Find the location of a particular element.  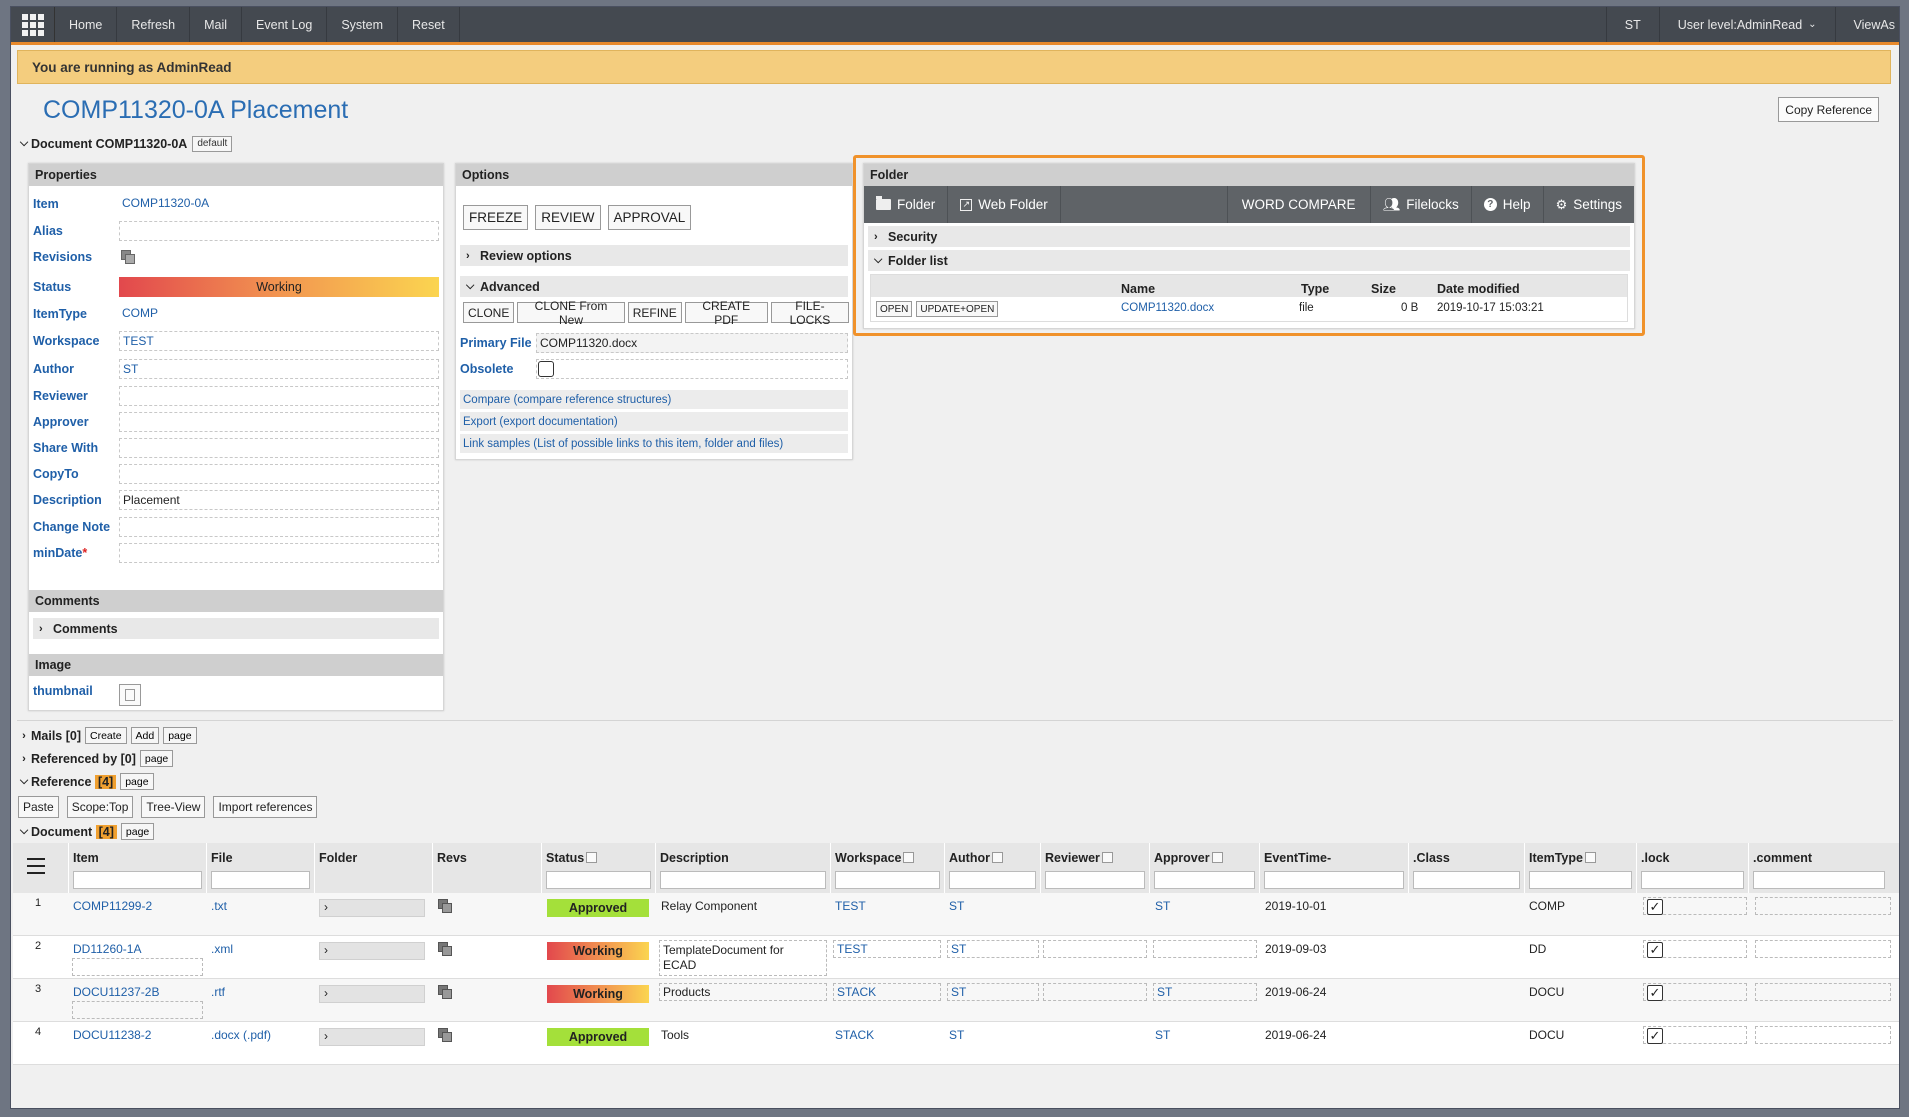

row-item-link: DOCU11237-2B is located at coordinates (116, 992).